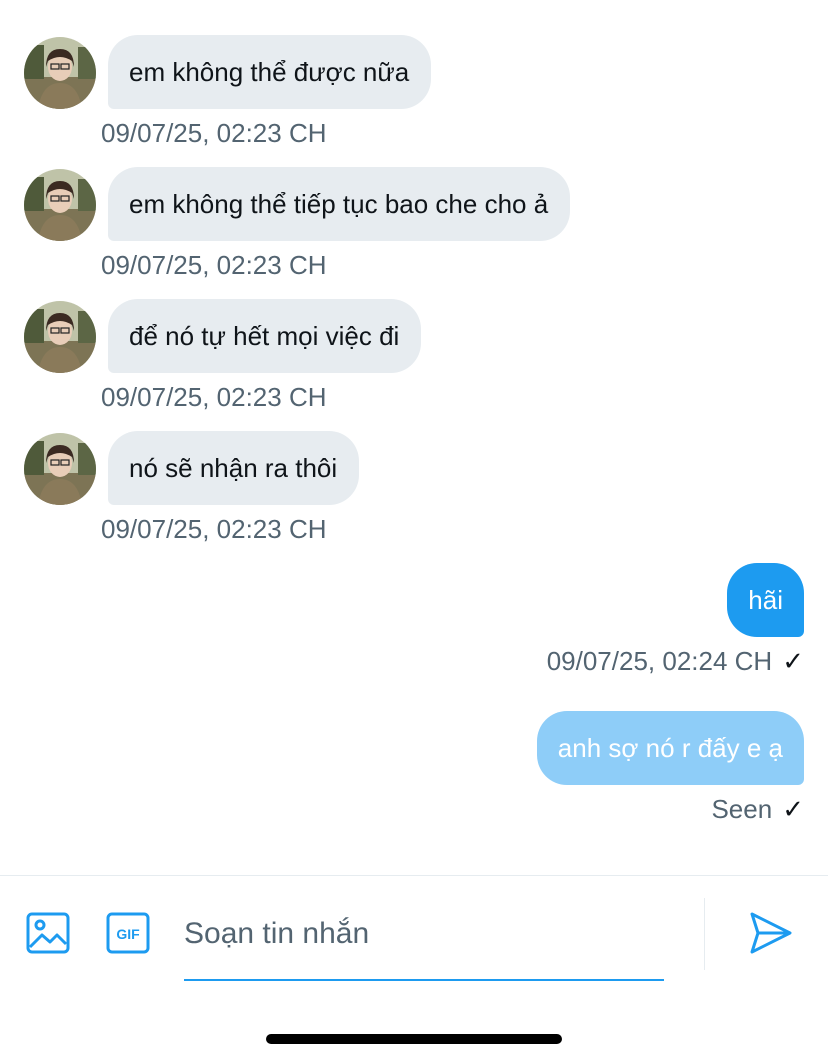 This screenshot has width=828, height=1060. I want to click on svg-text: GIF, so click(128, 934).